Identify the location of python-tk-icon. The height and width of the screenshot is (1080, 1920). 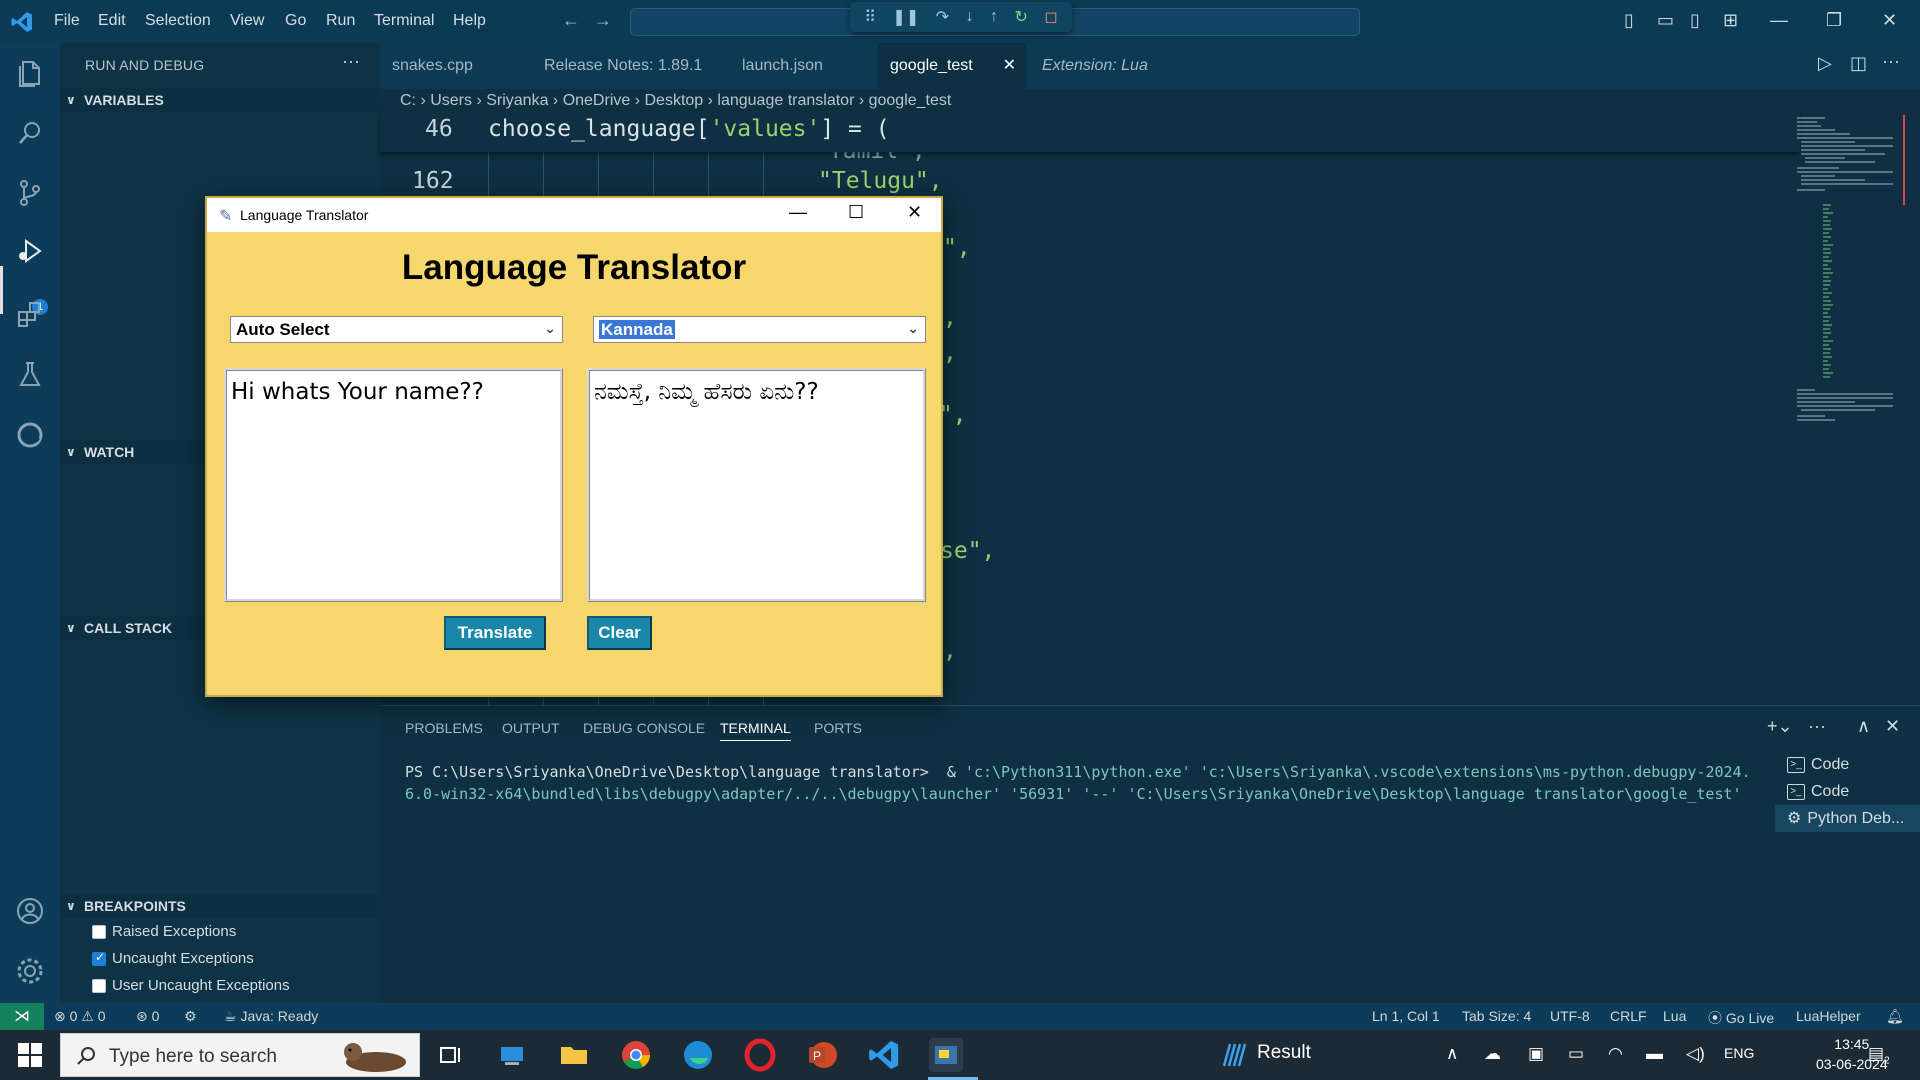
(946, 1055).